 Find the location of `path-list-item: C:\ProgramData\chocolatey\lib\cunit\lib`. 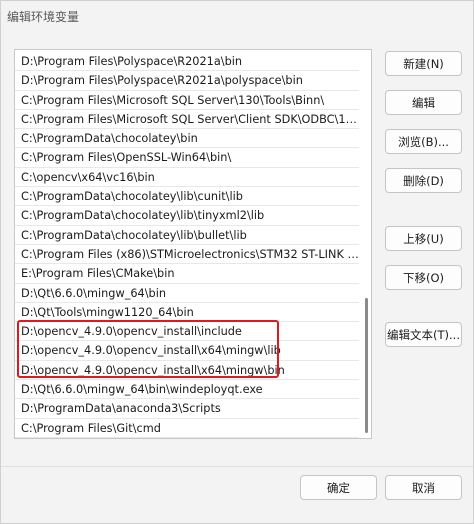

path-list-item: C:\ProgramData\chocolatey\lib\cunit\lib is located at coordinates (187, 197).